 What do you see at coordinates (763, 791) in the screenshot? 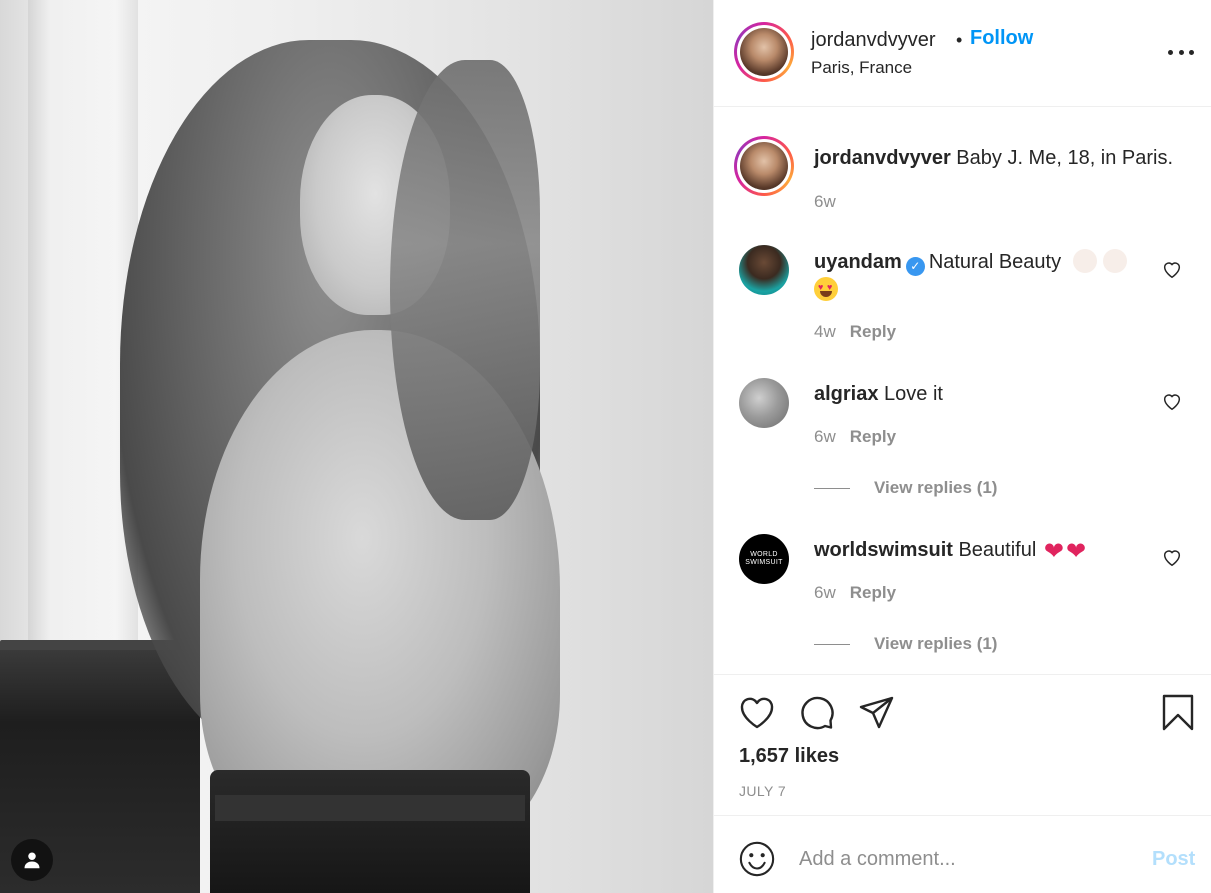
I see `post-date: JULY 7` at bounding box center [763, 791].